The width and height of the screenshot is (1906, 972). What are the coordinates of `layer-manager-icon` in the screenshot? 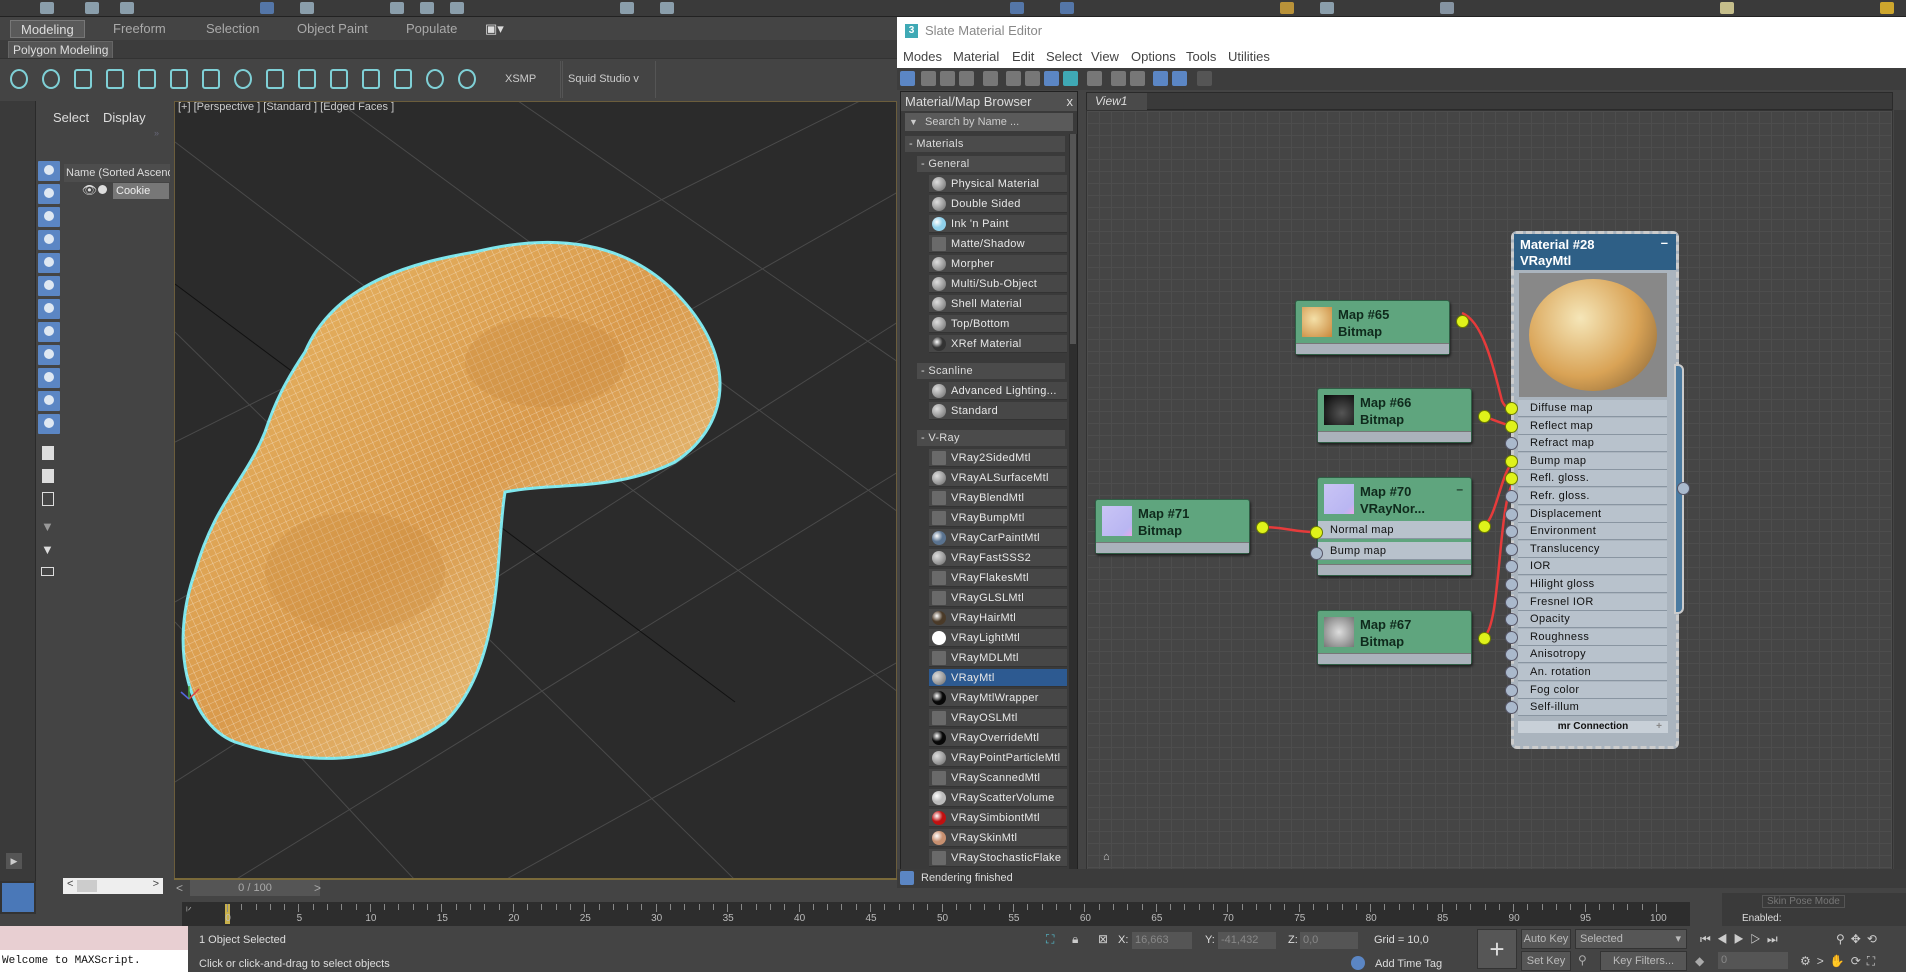 It's located at (47, 571).